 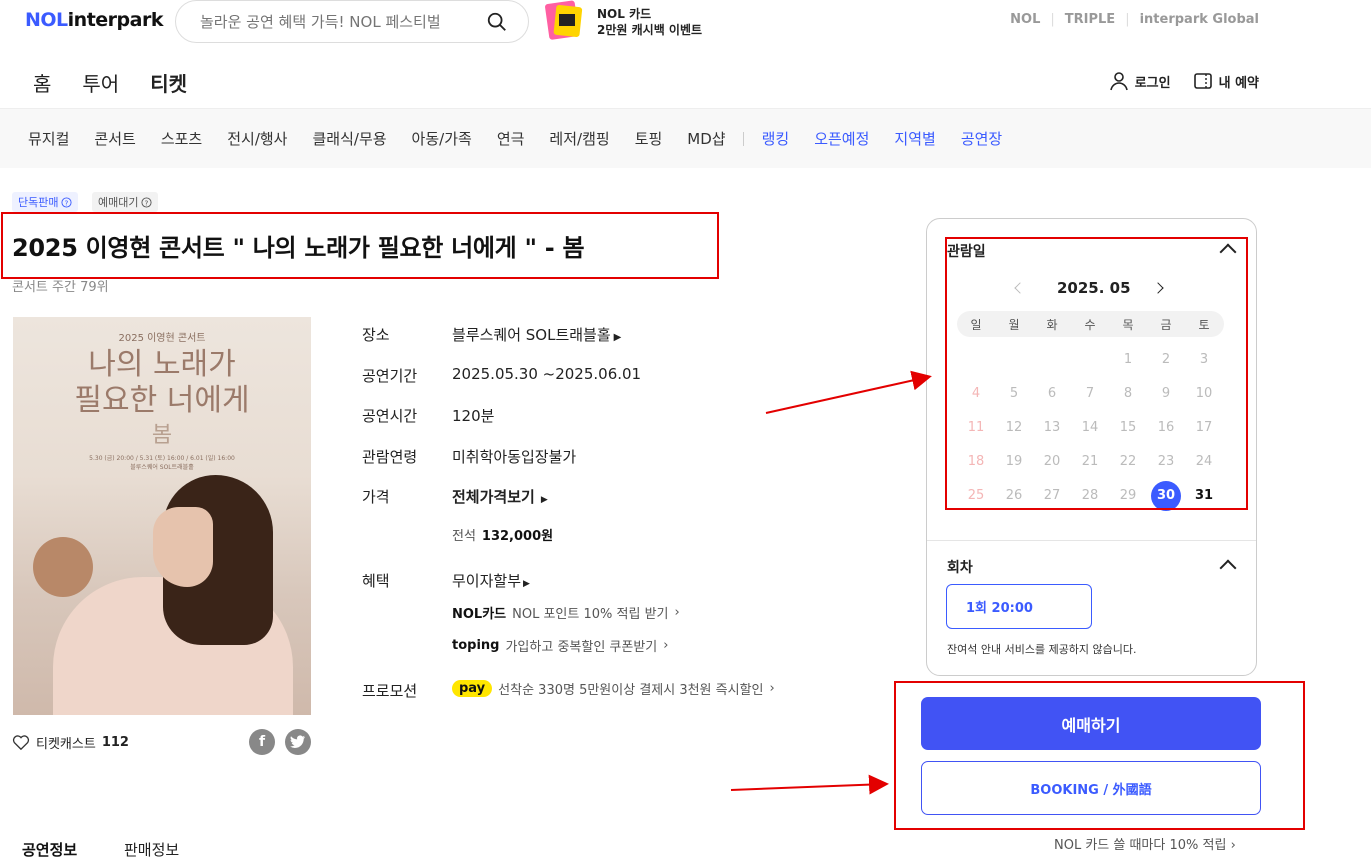 I want to click on bird-icon, so click(x=297, y=741).